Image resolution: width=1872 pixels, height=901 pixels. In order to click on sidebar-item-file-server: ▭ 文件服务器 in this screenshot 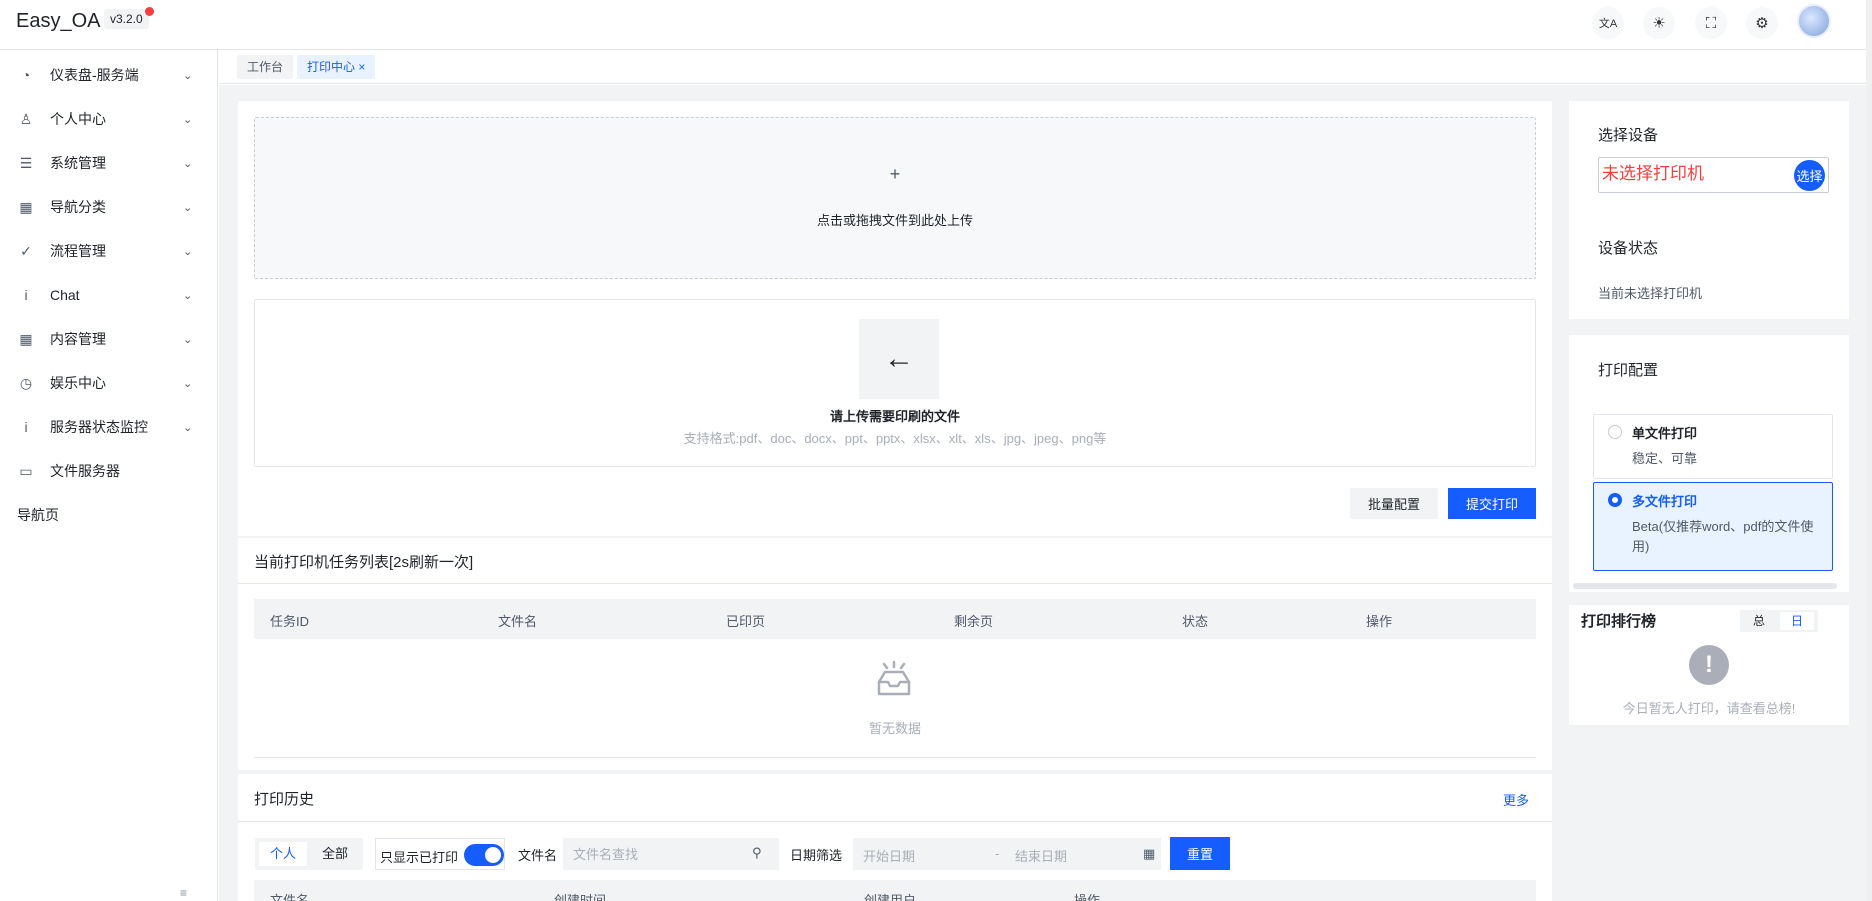, I will do `click(109, 471)`.